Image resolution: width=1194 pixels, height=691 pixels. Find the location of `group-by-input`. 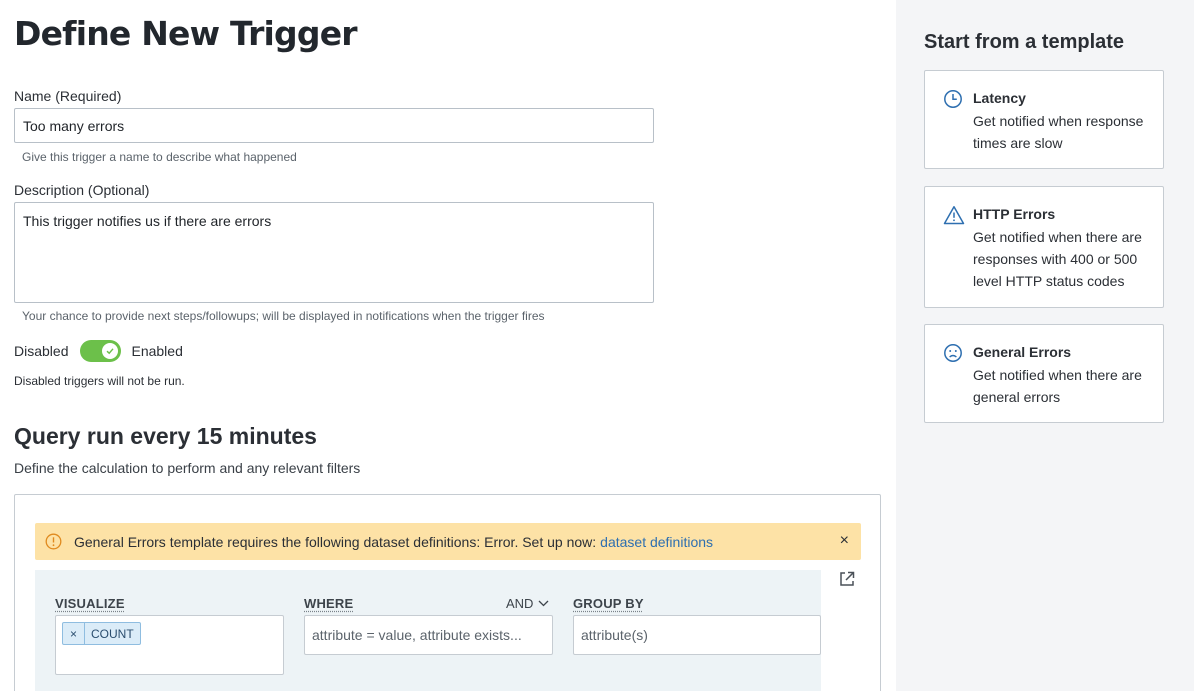

group-by-input is located at coordinates (697, 635).